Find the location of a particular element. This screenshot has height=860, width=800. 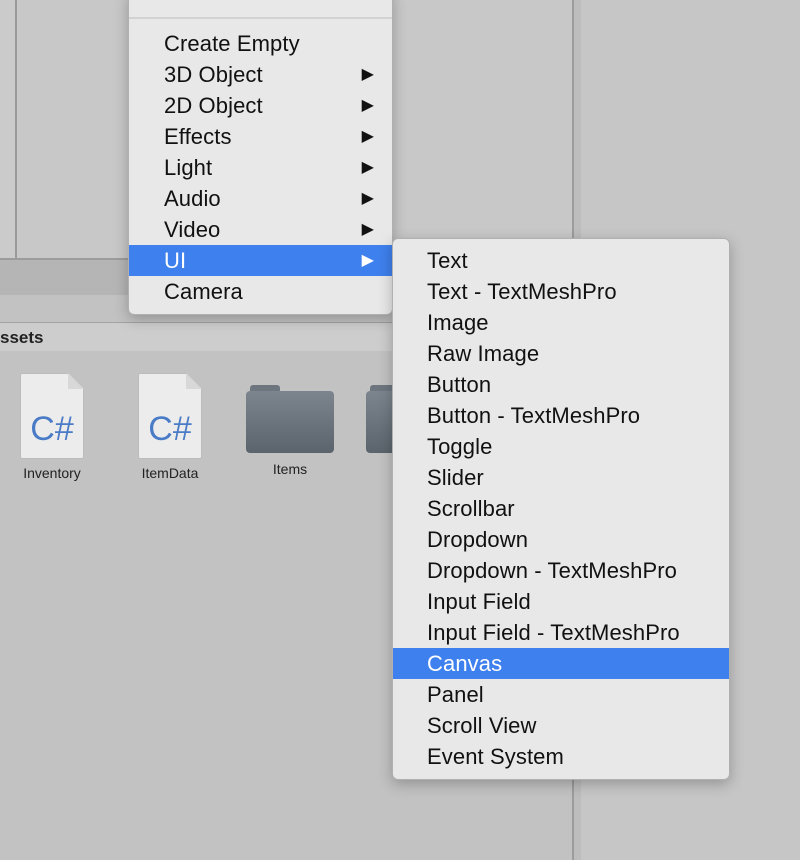

assets-panel-title: ssets is located at coordinates (22, 337).